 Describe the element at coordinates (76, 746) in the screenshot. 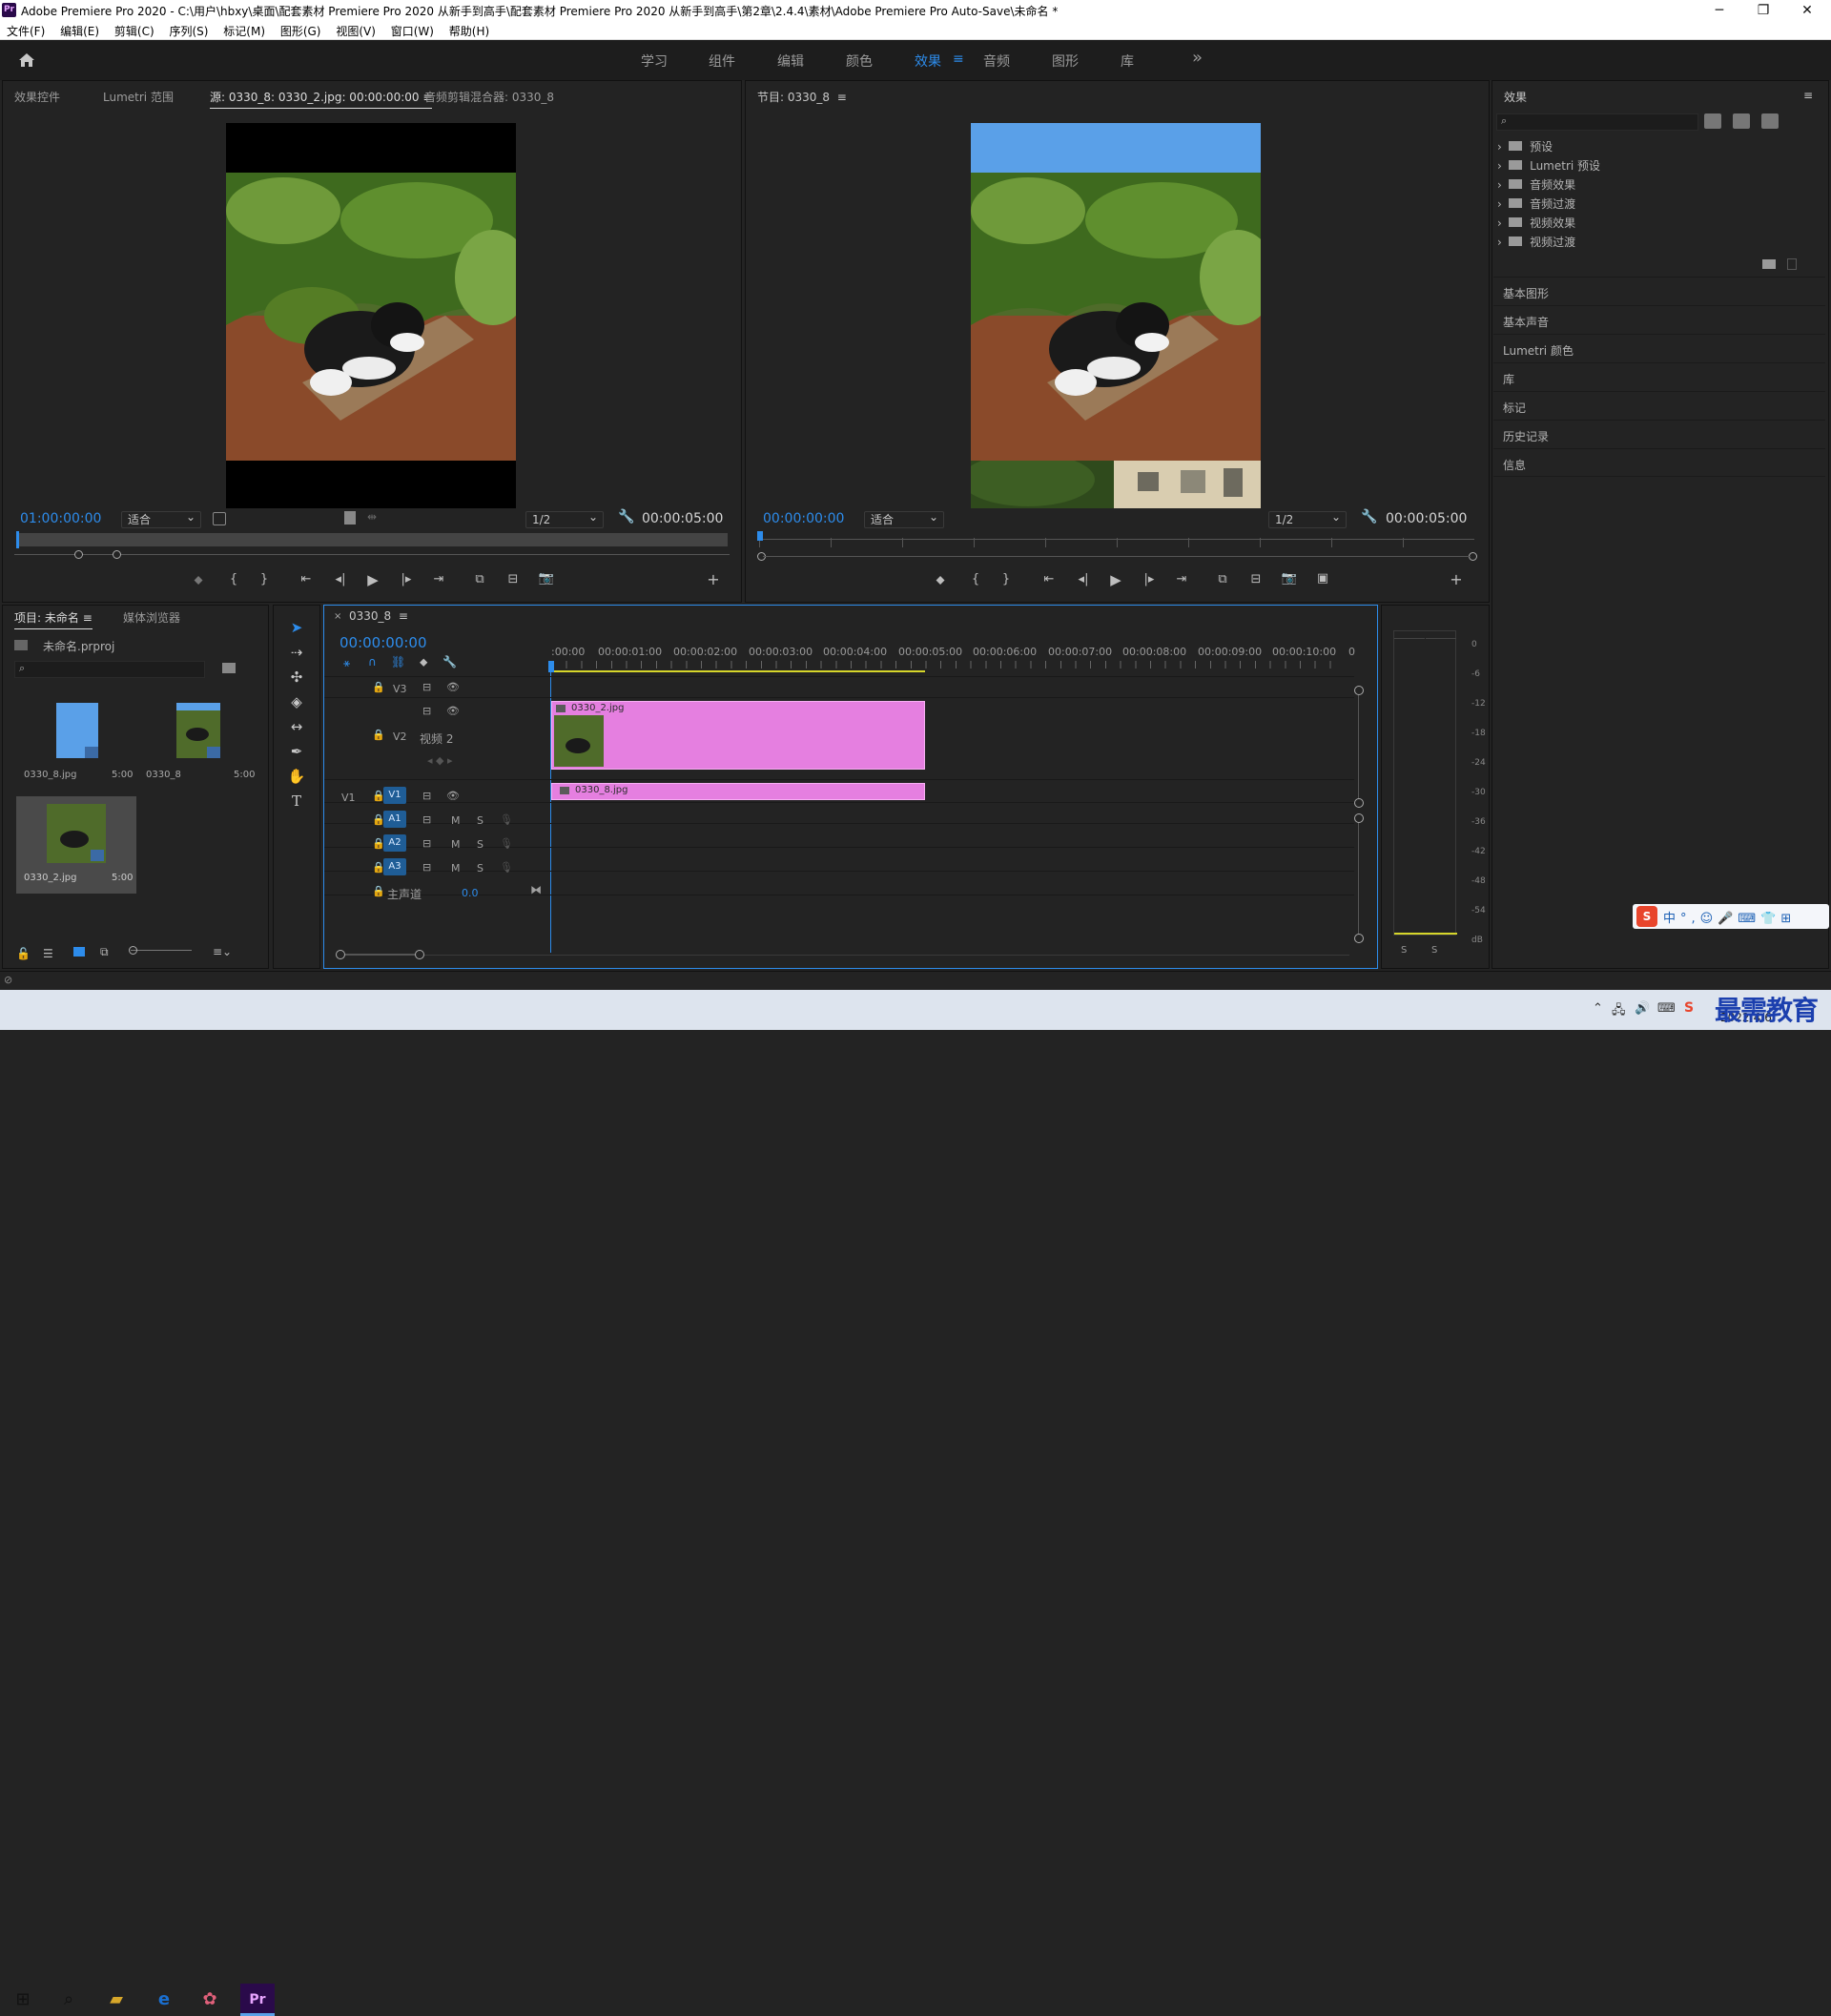

I see `project-item: 0330_8.jpg 5:00` at that location.